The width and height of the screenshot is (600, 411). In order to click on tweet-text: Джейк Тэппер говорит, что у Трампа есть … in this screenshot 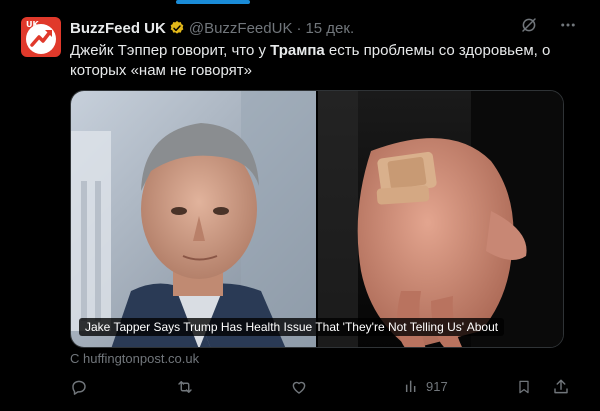, I will do `click(320, 61)`.